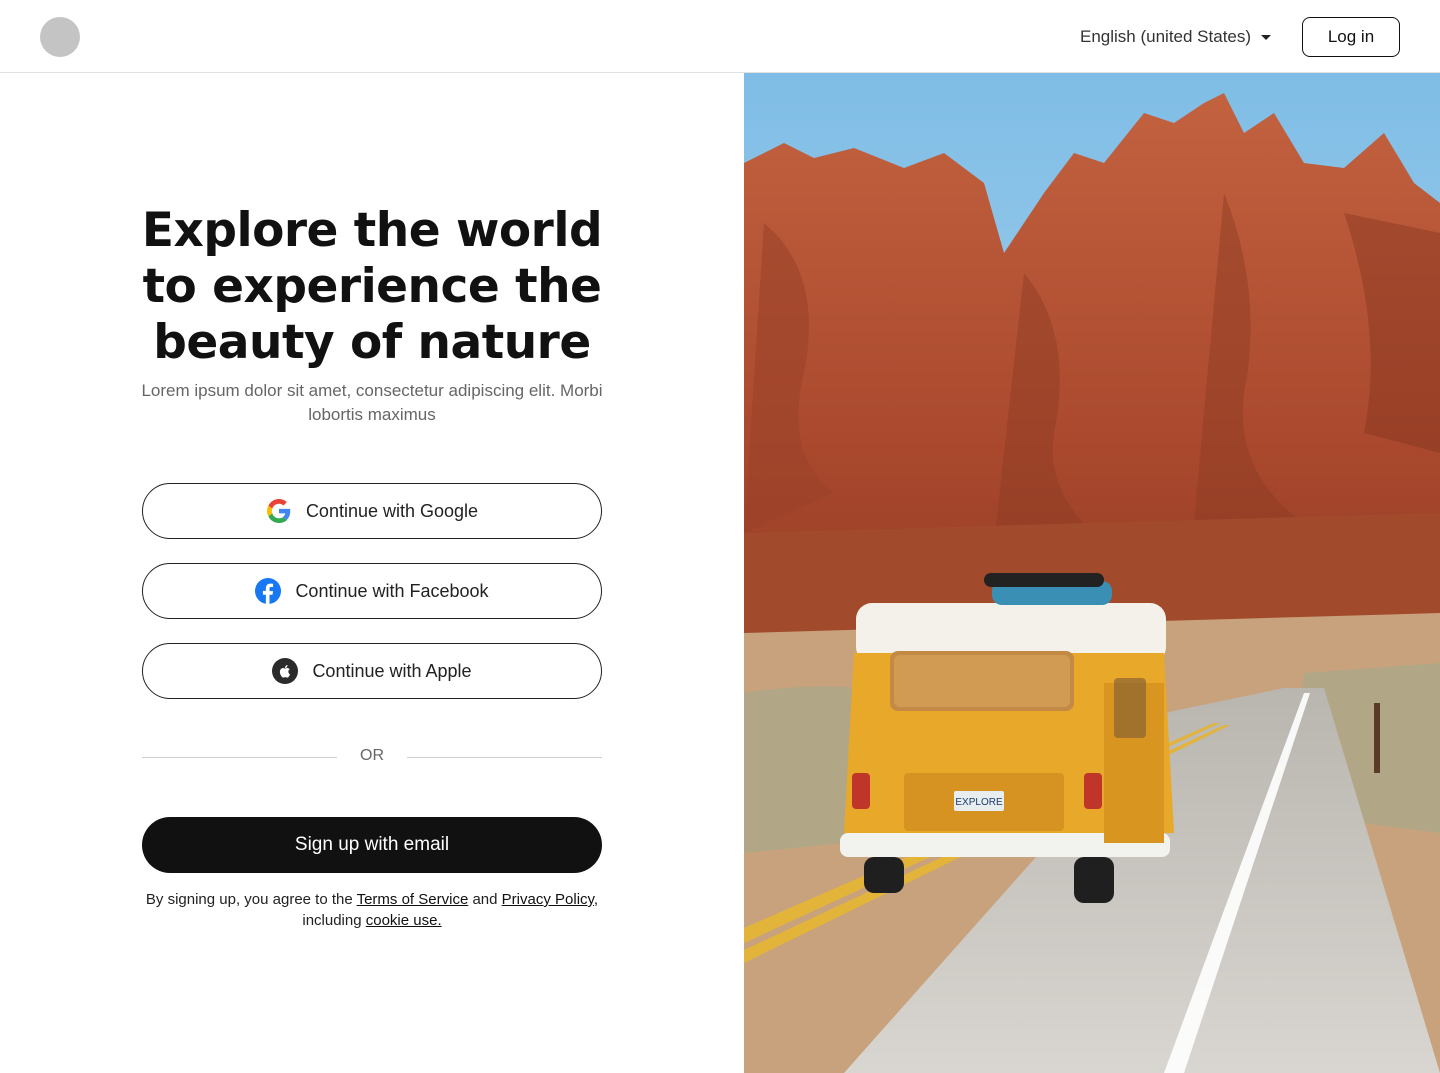 This screenshot has width=1440, height=1073. I want to click on caret-down-icon, so click(1266, 37).